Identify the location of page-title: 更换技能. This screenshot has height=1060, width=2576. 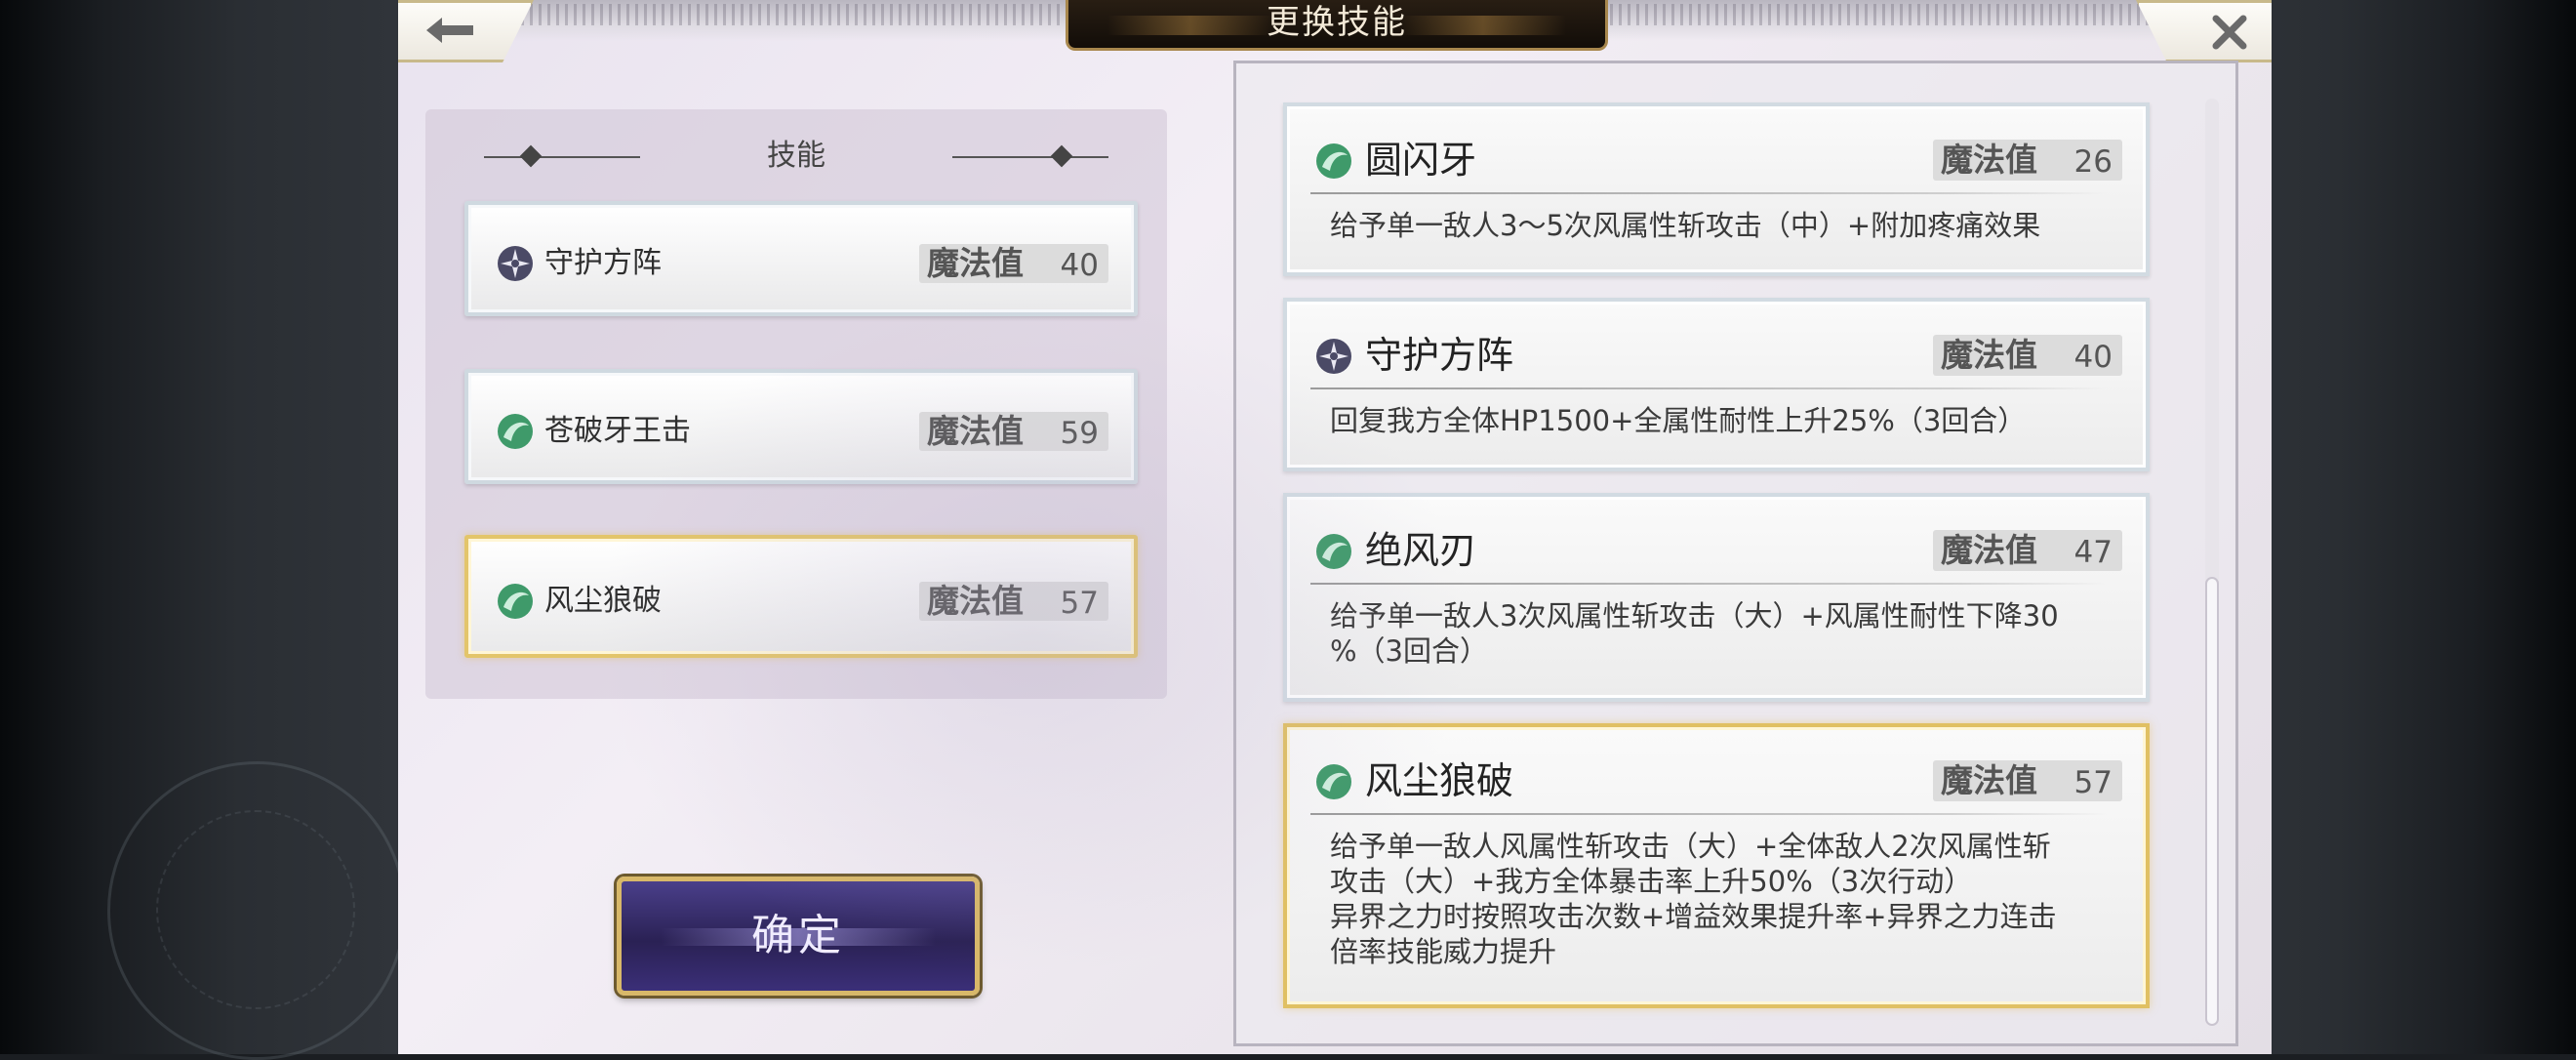
(1337, 23).